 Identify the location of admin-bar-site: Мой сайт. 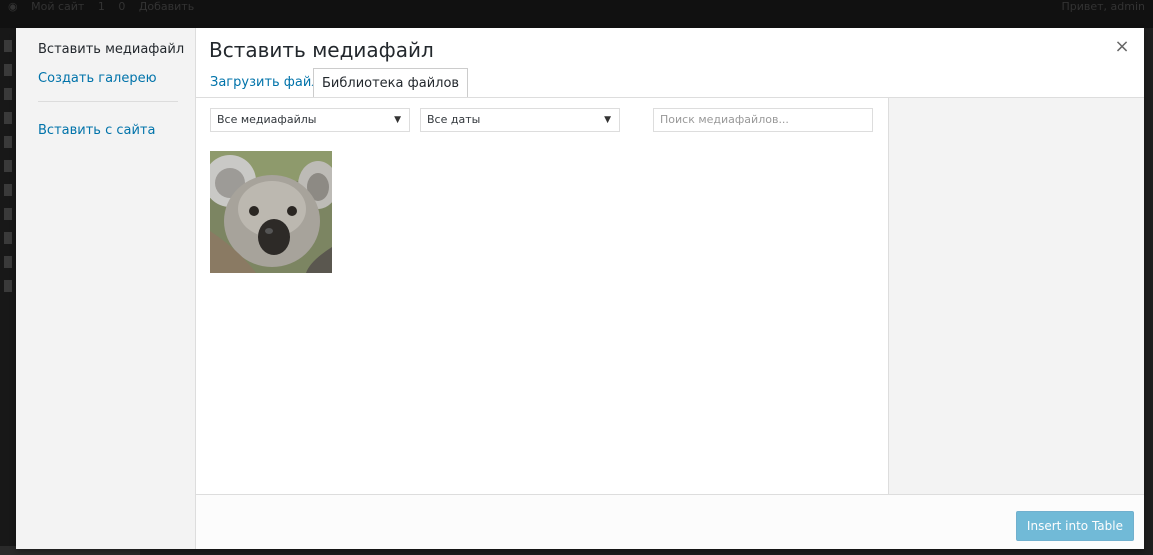
(58, 6).